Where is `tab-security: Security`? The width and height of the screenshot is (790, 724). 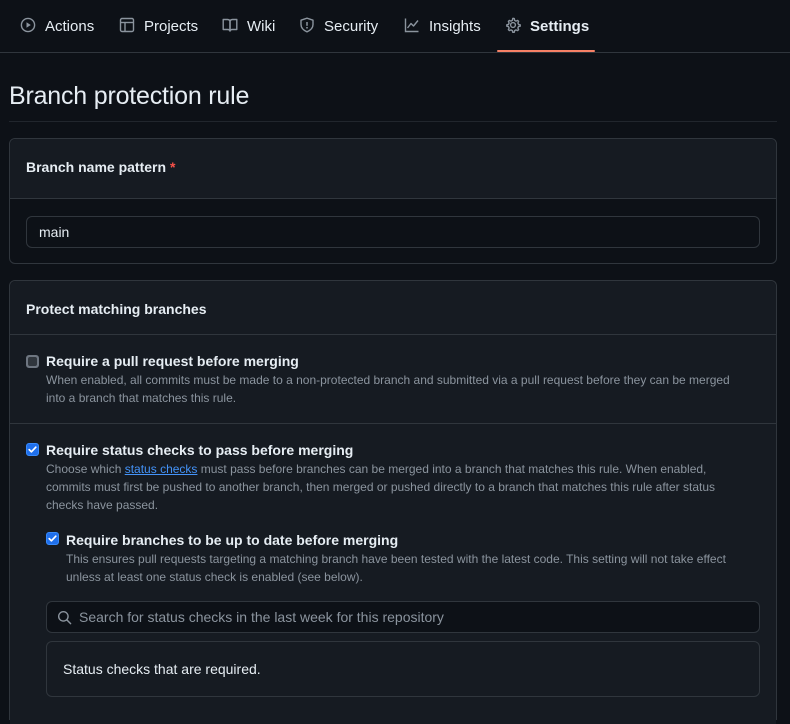 tab-security: Security is located at coordinates (338, 26).